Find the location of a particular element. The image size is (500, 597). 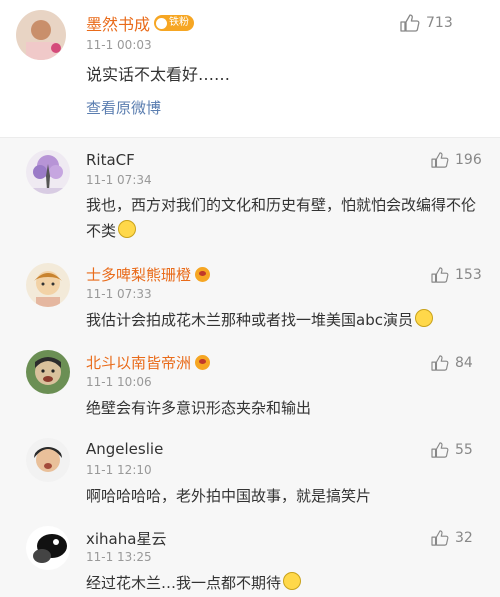

fan-badge: 铁粉 is located at coordinates (174, 23).